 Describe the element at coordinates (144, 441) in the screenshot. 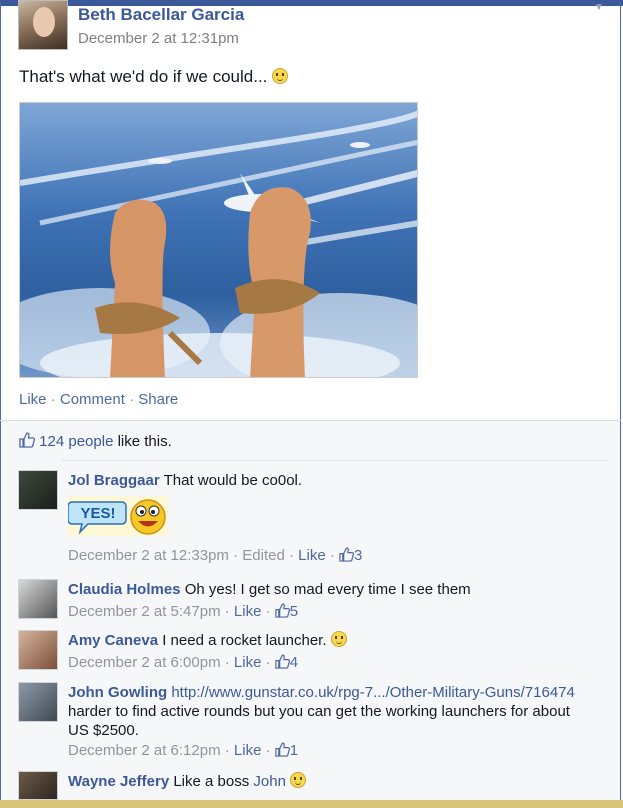

I see `likes-suffix: like this.` at that location.